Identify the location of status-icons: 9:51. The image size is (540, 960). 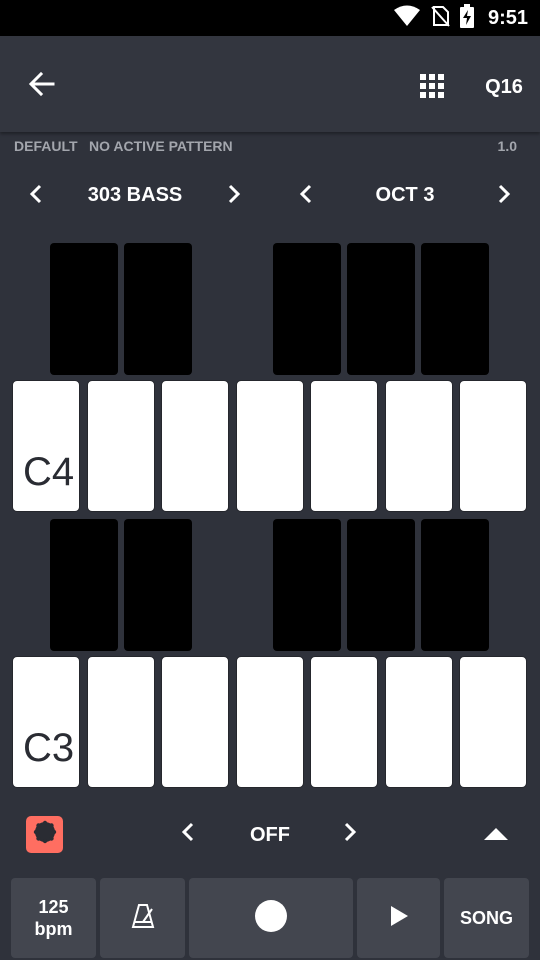
(460, 18).